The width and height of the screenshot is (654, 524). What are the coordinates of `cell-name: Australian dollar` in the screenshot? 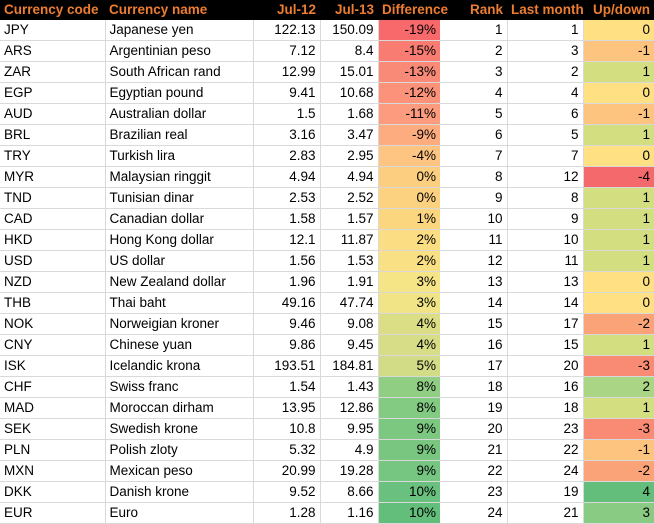 It's located at (179, 114).